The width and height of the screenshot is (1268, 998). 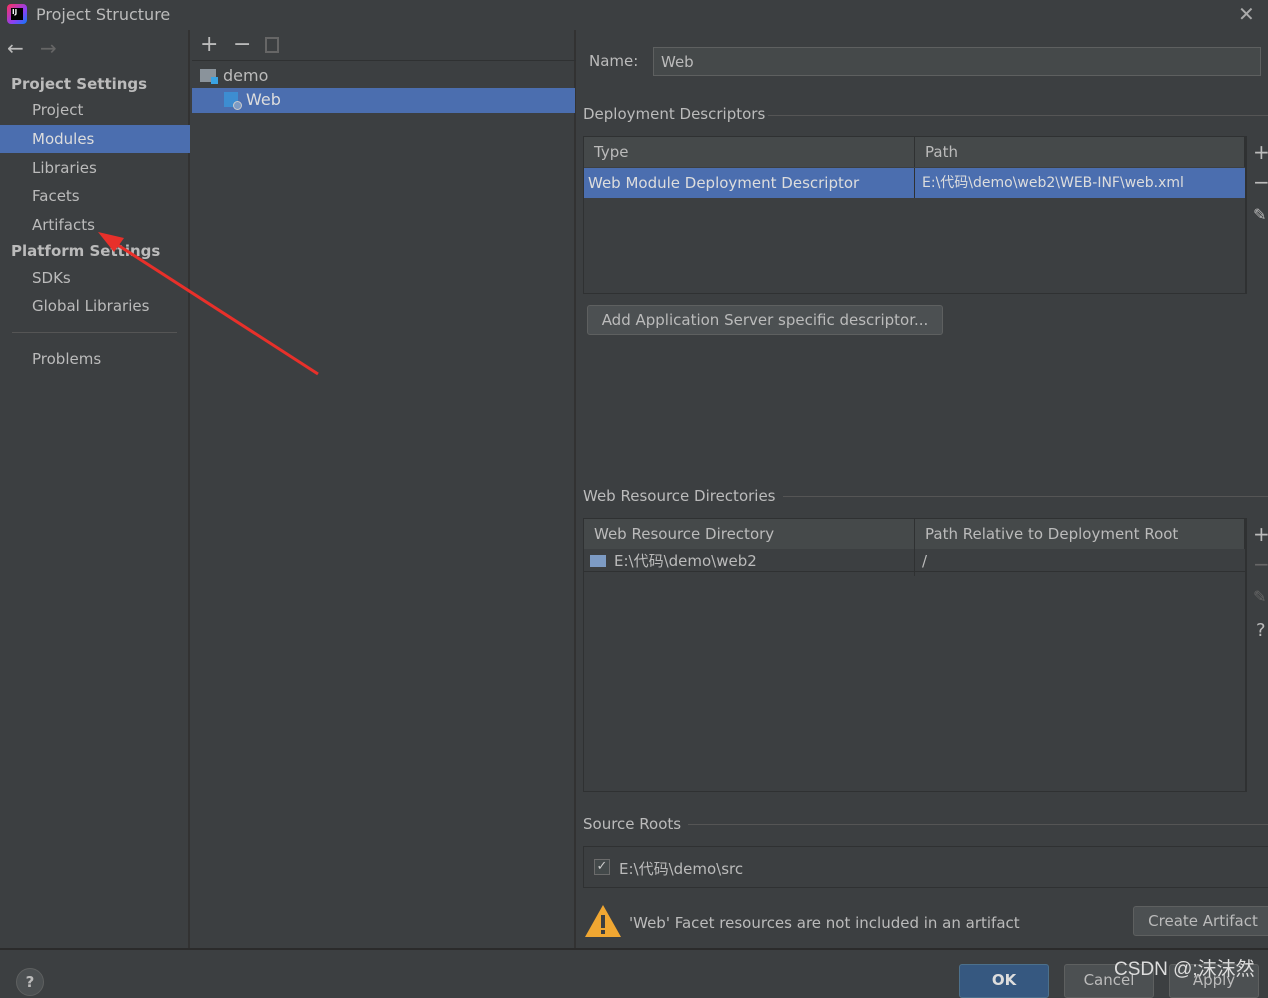 What do you see at coordinates (95, 225) in the screenshot?
I see `sidebar-item-artifacts: Artifacts` at bounding box center [95, 225].